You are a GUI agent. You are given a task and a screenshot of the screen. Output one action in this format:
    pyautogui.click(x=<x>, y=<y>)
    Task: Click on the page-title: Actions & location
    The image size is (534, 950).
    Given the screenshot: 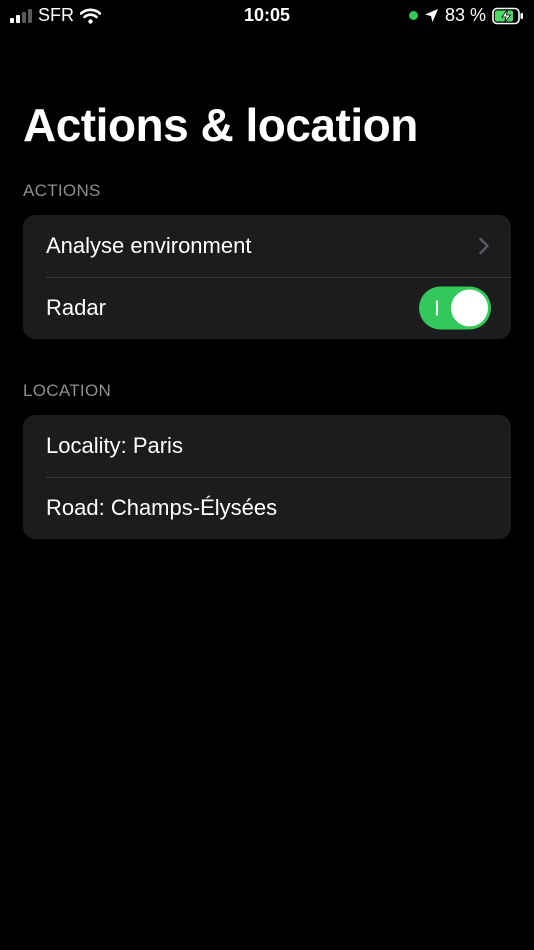 What is the action you would take?
    pyautogui.click(x=220, y=125)
    